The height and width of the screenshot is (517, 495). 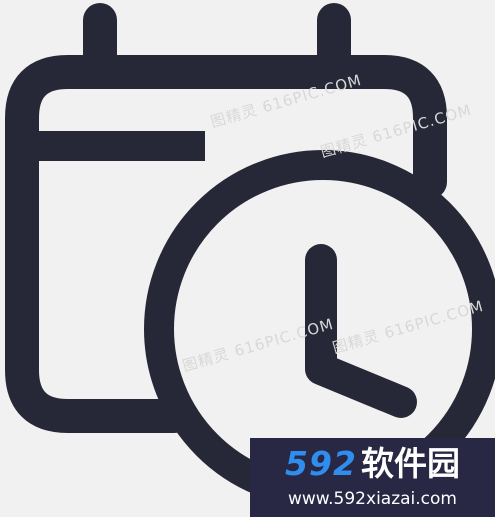 What do you see at coordinates (372, 499) in the screenshot?
I see `site-url: www.592xiazai.com` at bounding box center [372, 499].